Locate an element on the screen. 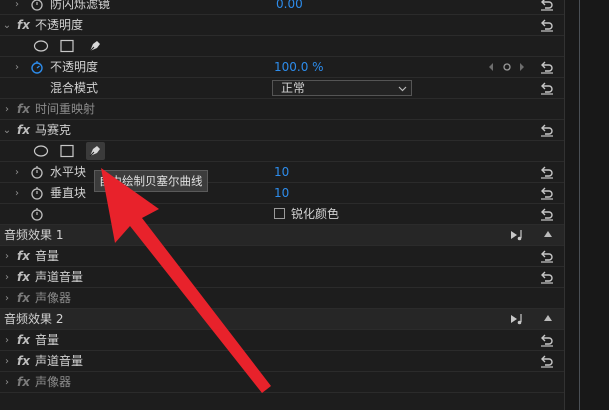 The height and width of the screenshot is (410, 609). sharpen-colors-row: 锐化颜色 is located at coordinates (282, 214).